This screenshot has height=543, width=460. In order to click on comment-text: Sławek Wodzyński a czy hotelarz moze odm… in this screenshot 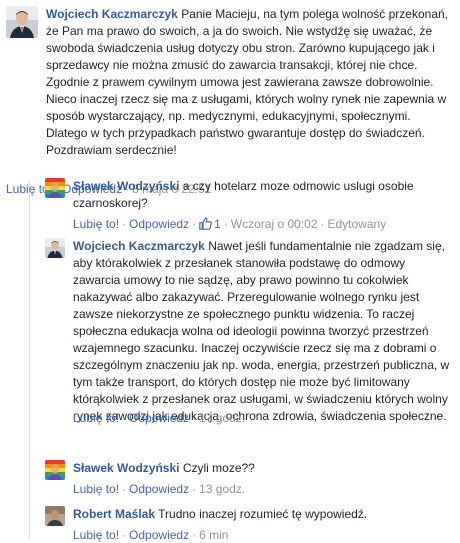, I will do `click(263, 195)`.